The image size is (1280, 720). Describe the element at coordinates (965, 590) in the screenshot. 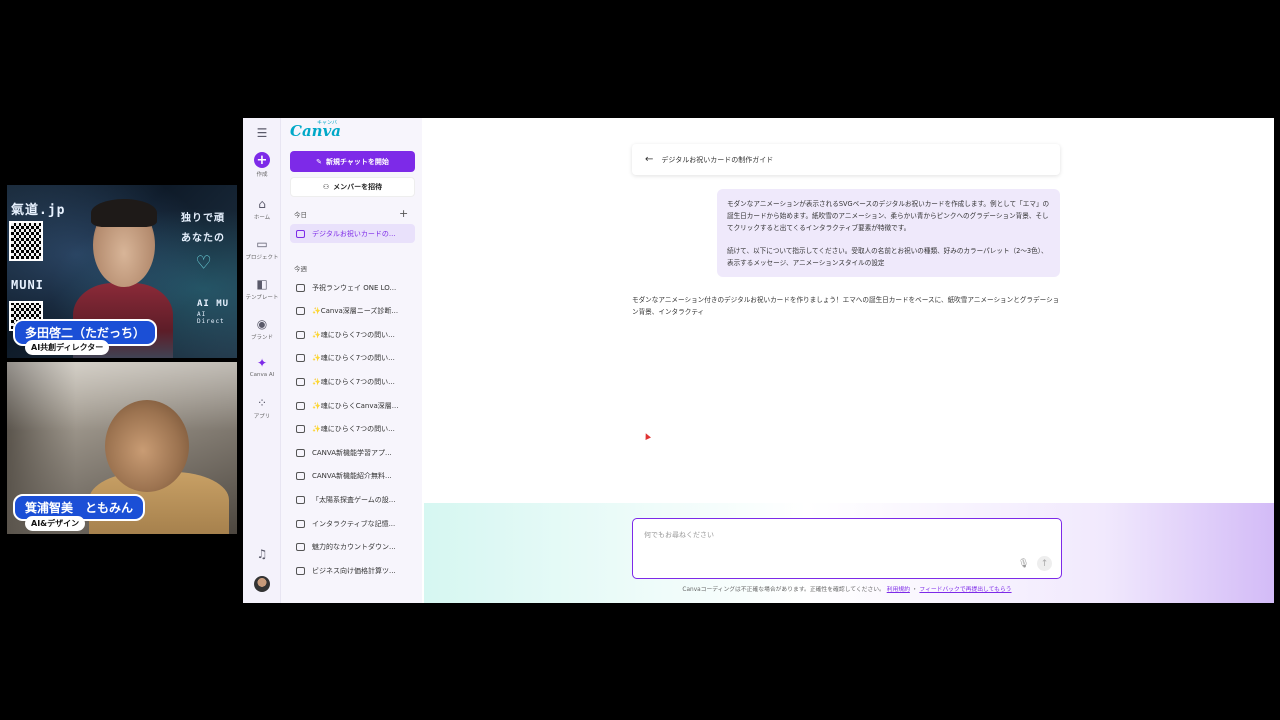

I see `feedback-link: フィードバックで再提出してもらう` at that location.